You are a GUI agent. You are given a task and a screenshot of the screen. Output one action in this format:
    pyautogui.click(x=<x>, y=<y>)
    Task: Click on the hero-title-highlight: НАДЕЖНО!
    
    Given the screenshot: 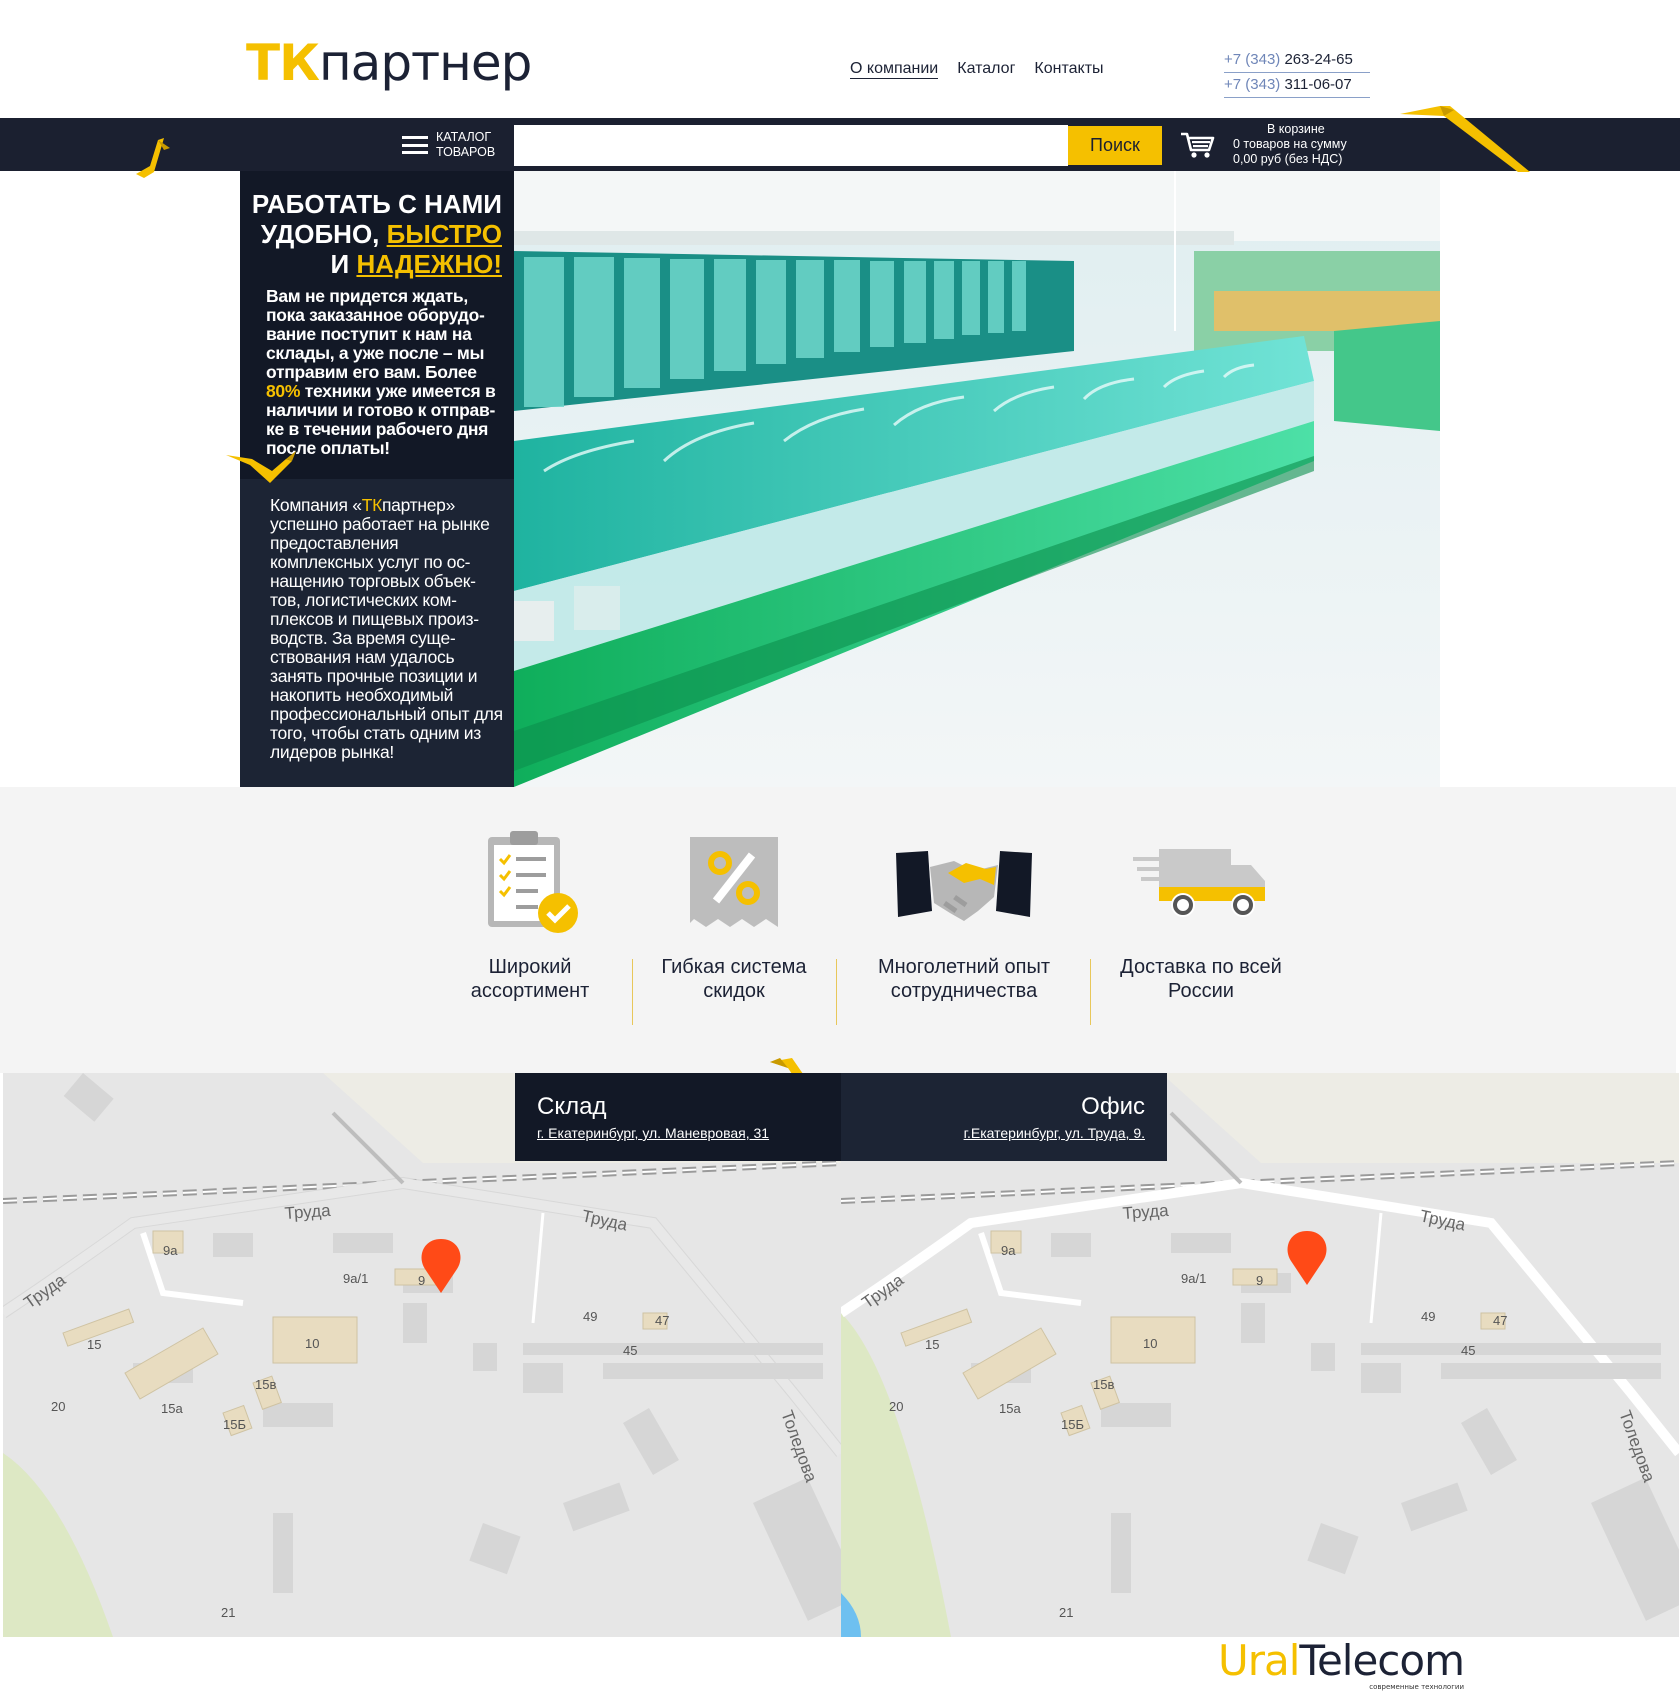 What is the action you would take?
    pyautogui.click(x=429, y=264)
    